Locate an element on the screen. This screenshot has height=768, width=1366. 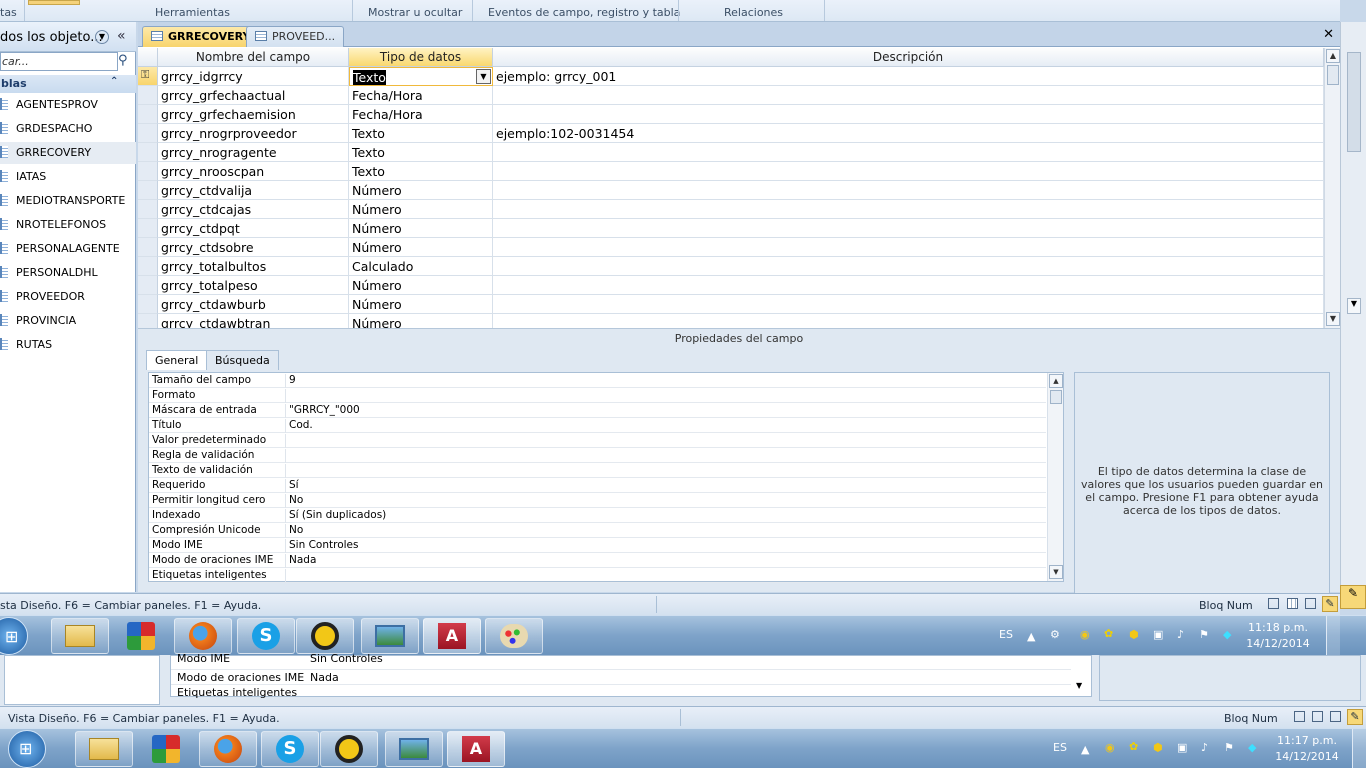
search-icon: ⚲ is located at coordinates (123, 60).